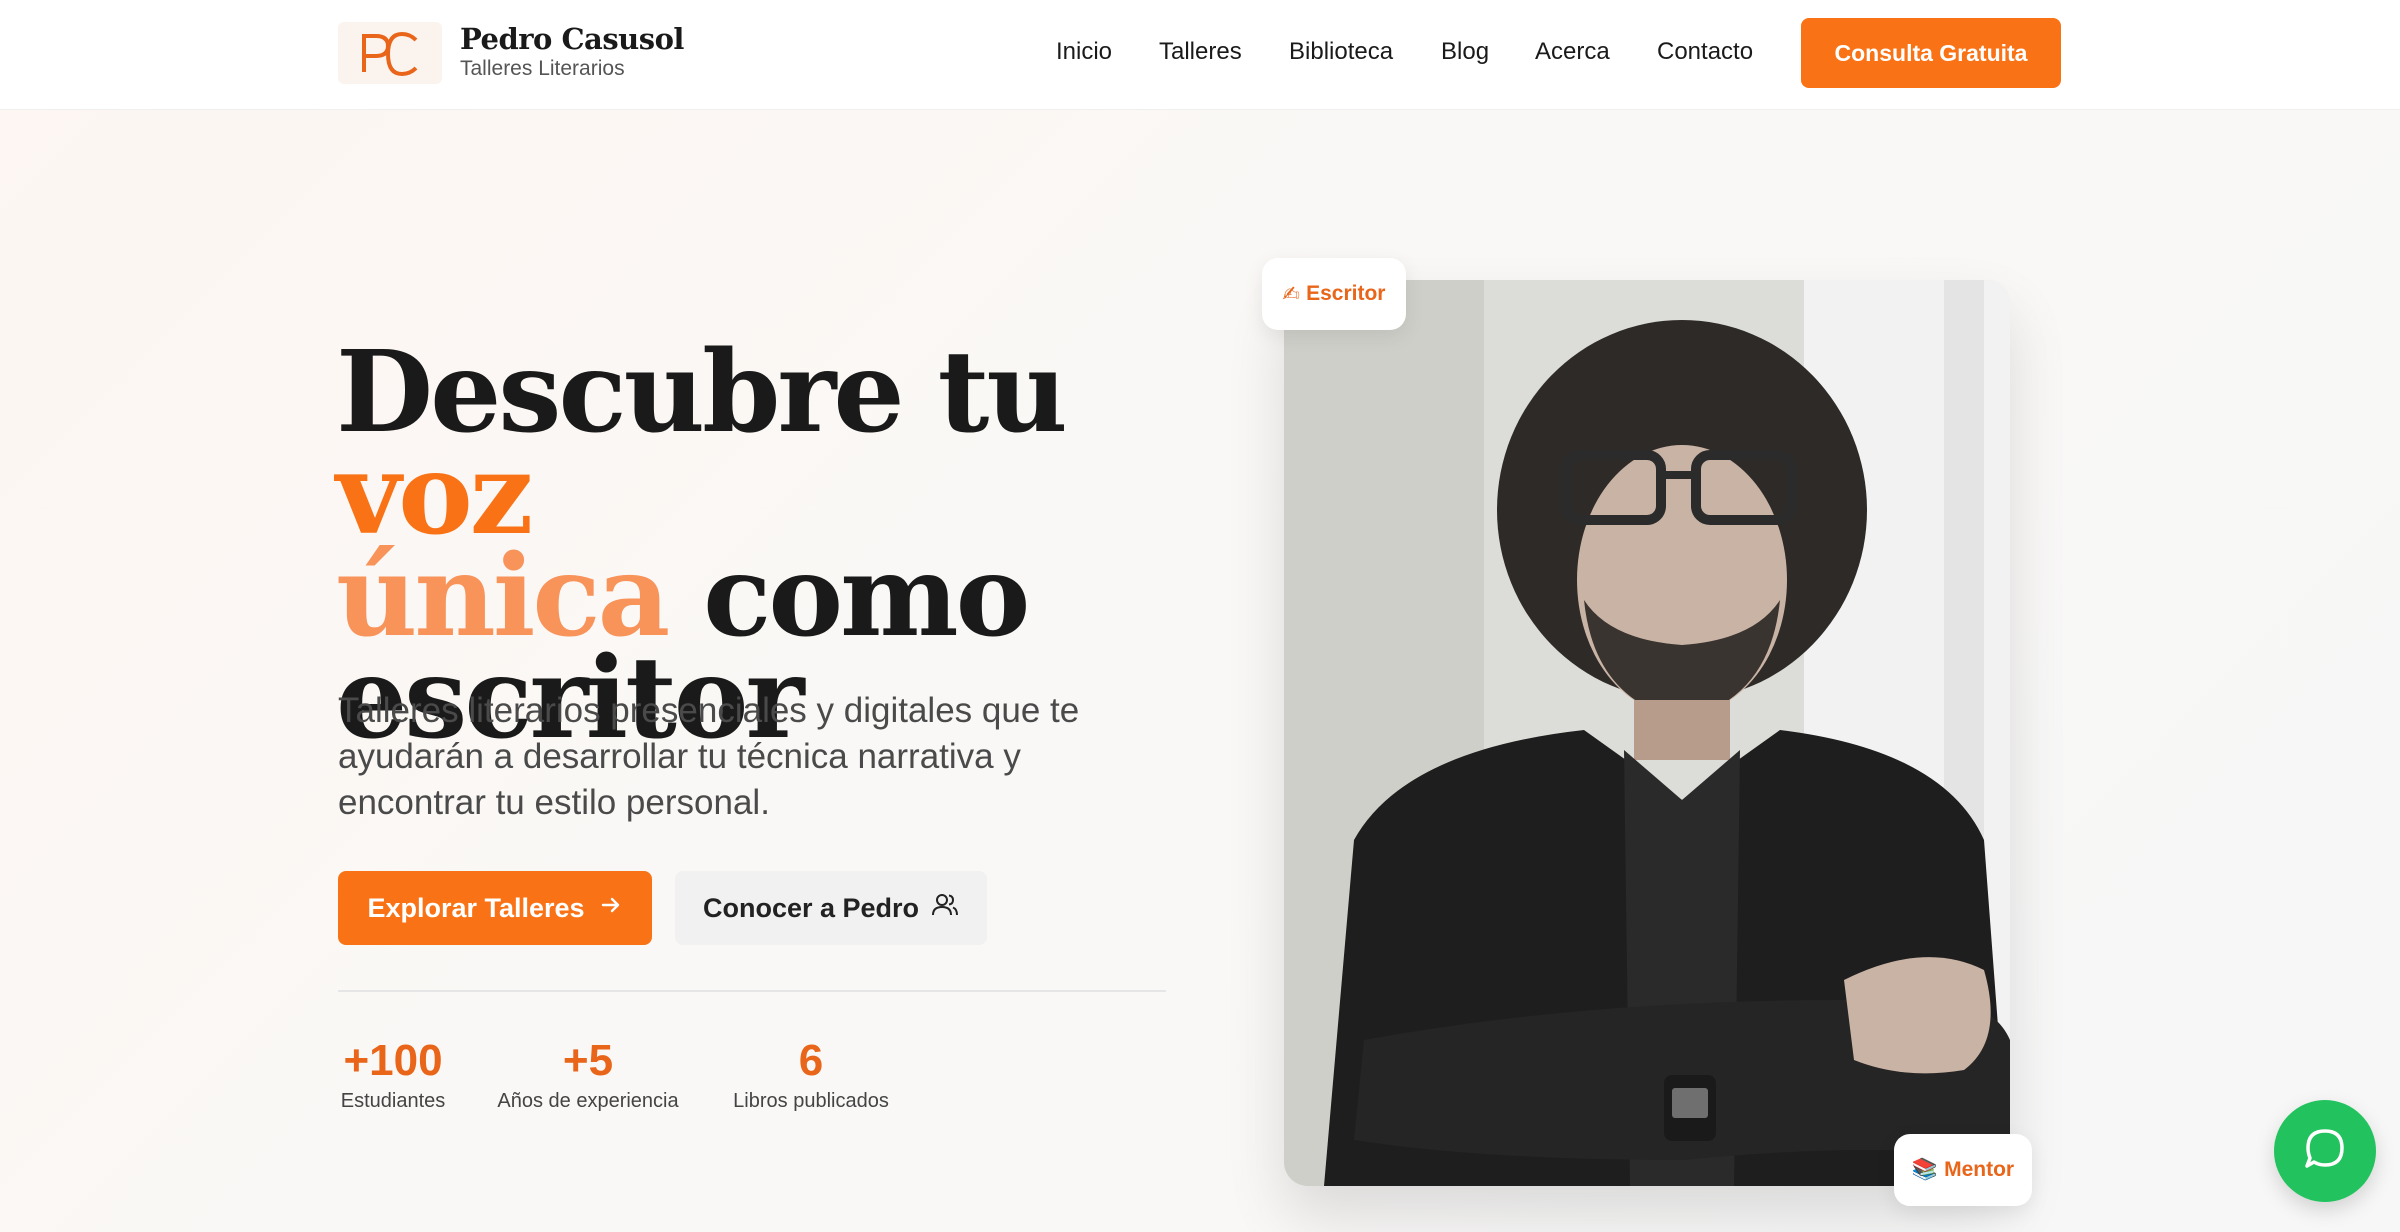 This screenshot has width=2400, height=1232. What do you see at coordinates (588, 1101) in the screenshot?
I see `stat-label: Años de experiencia` at bounding box center [588, 1101].